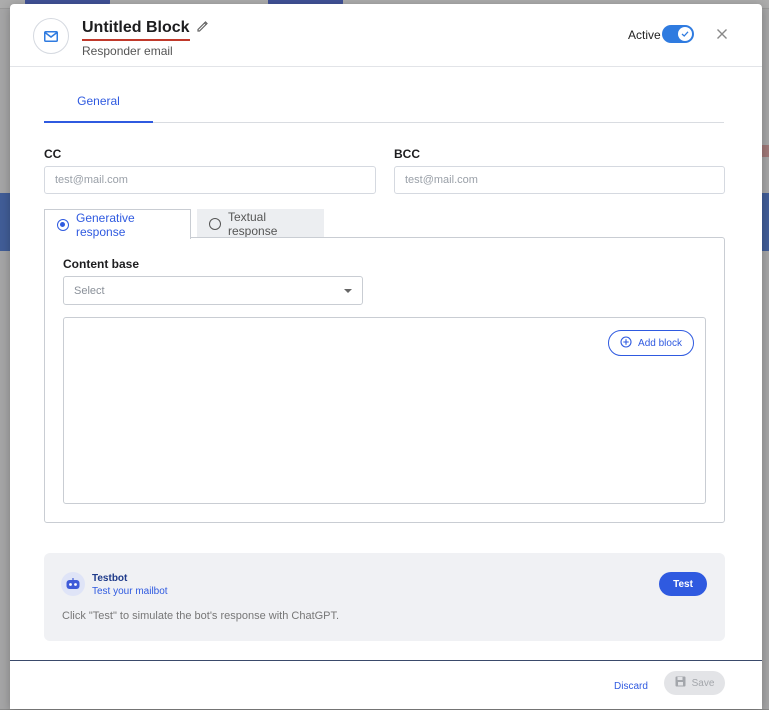  What do you see at coordinates (386, 685) in the screenshot?
I see `modal-footer: Discard Save` at bounding box center [386, 685].